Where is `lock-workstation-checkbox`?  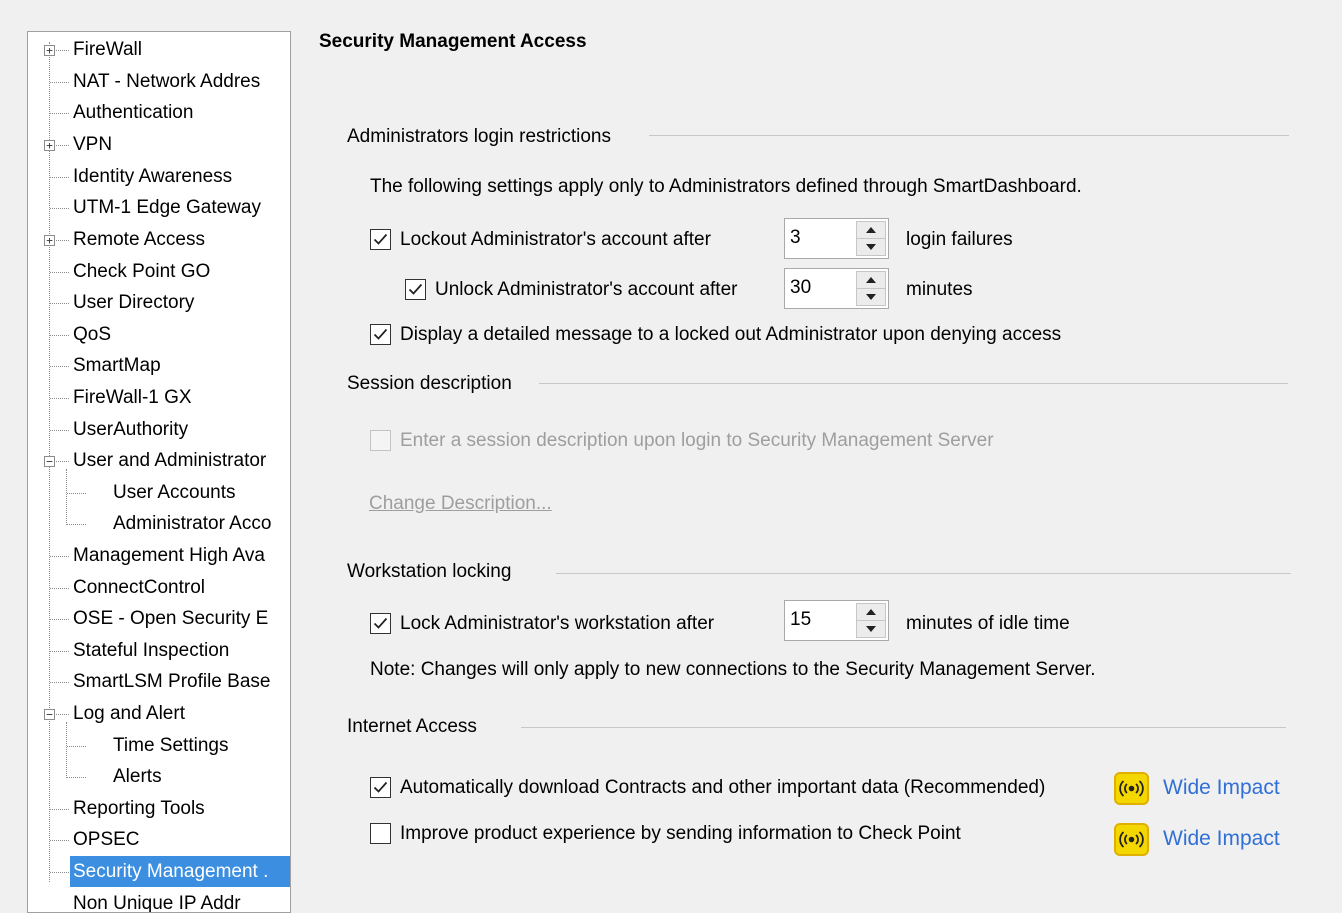 lock-workstation-checkbox is located at coordinates (380, 623).